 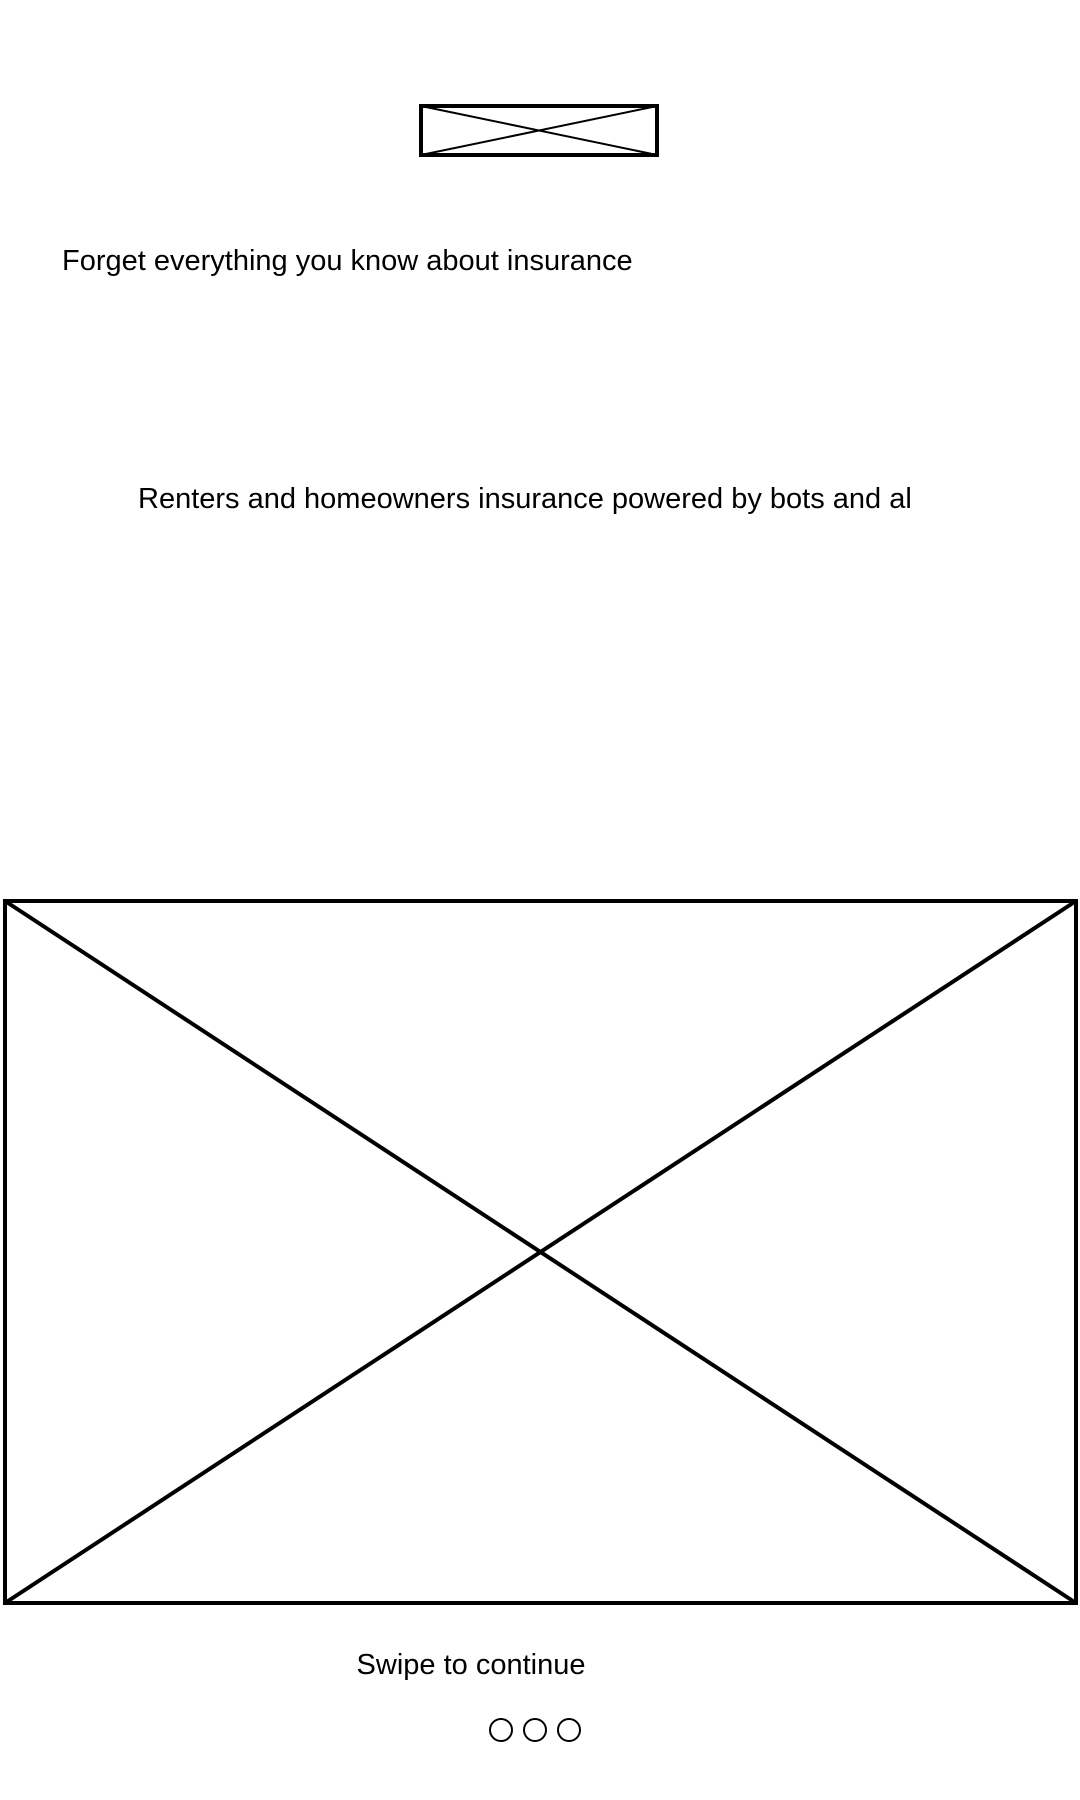 I want to click on page-indicator, so click(x=535, y=1731).